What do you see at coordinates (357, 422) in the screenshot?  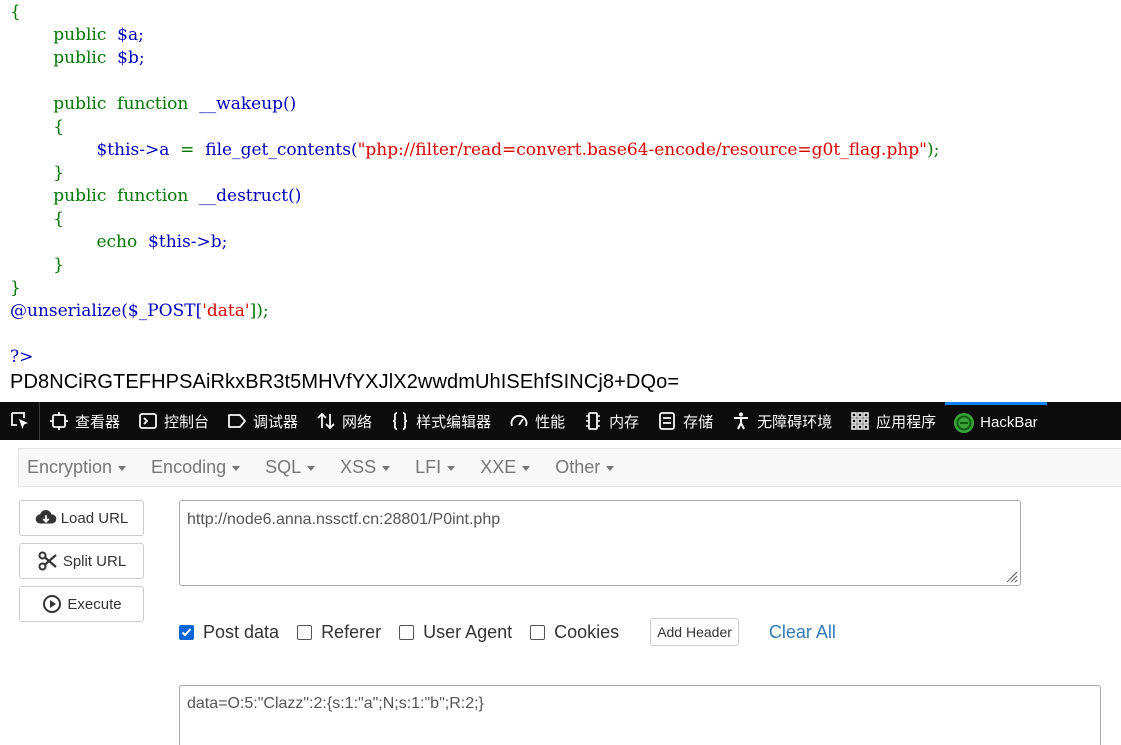 I see `tab-network-label: 网络` at bounding box center [357, 422].